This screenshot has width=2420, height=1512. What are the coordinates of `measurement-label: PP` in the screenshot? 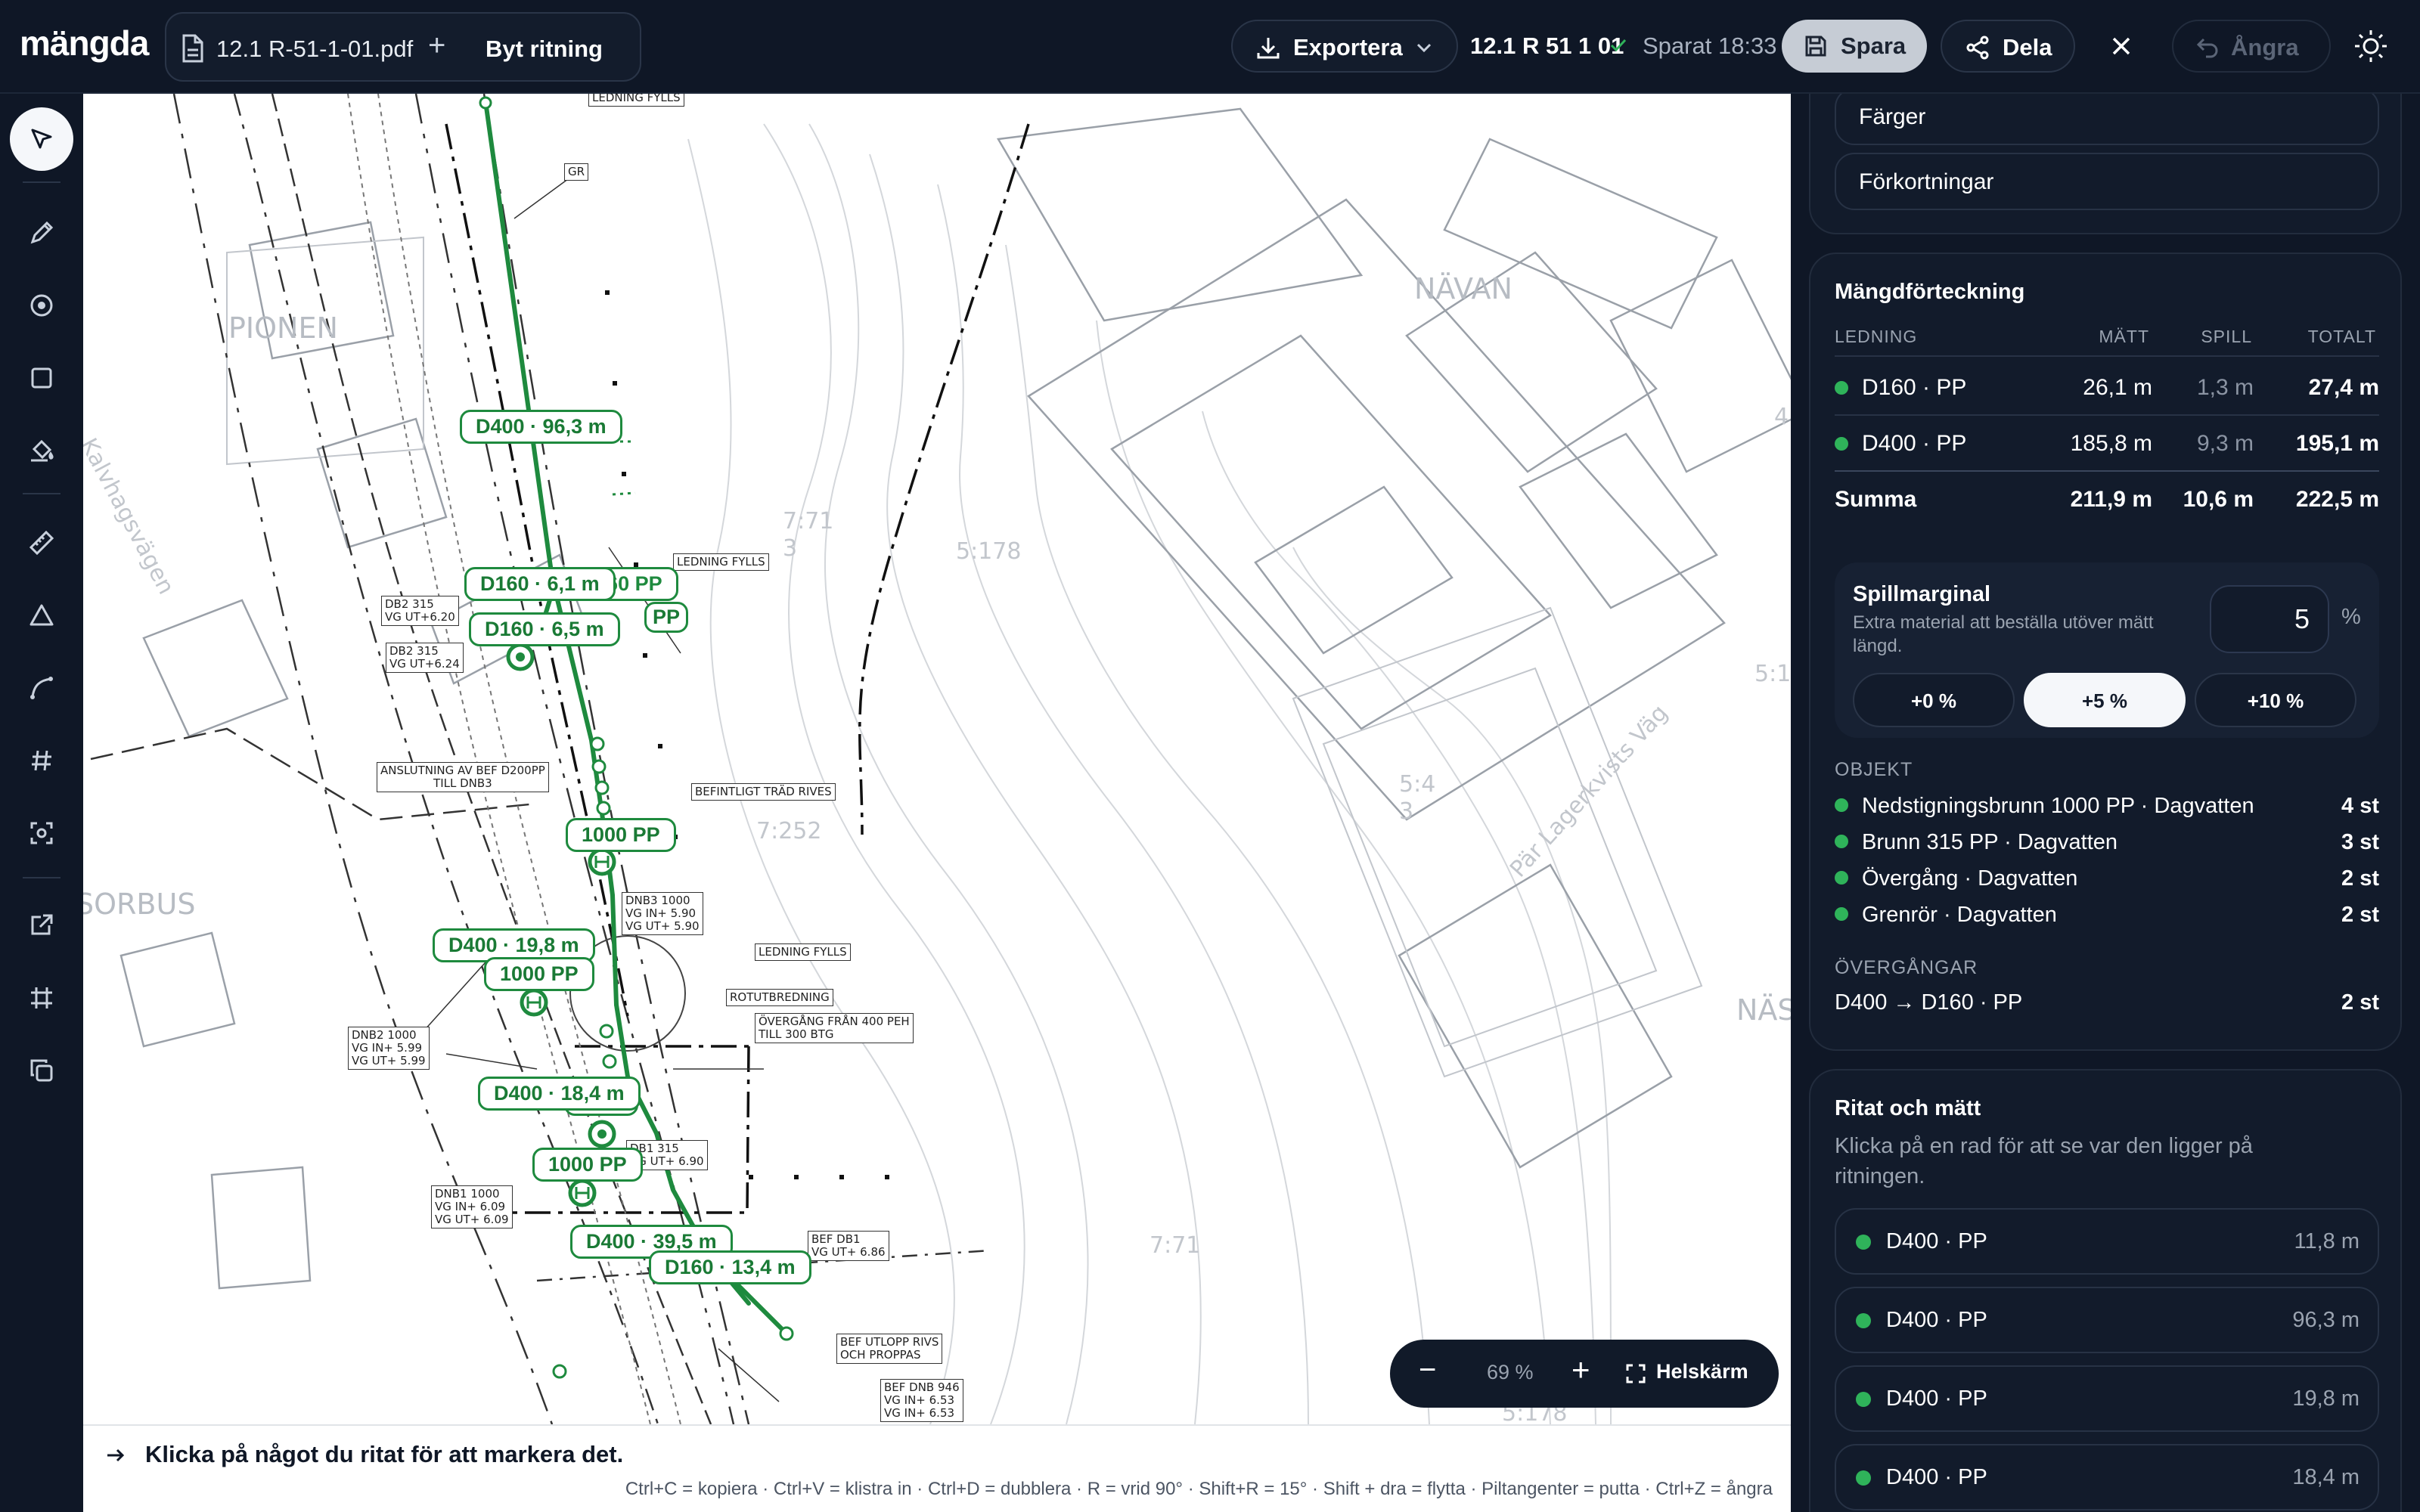 It's located at (666, 617).